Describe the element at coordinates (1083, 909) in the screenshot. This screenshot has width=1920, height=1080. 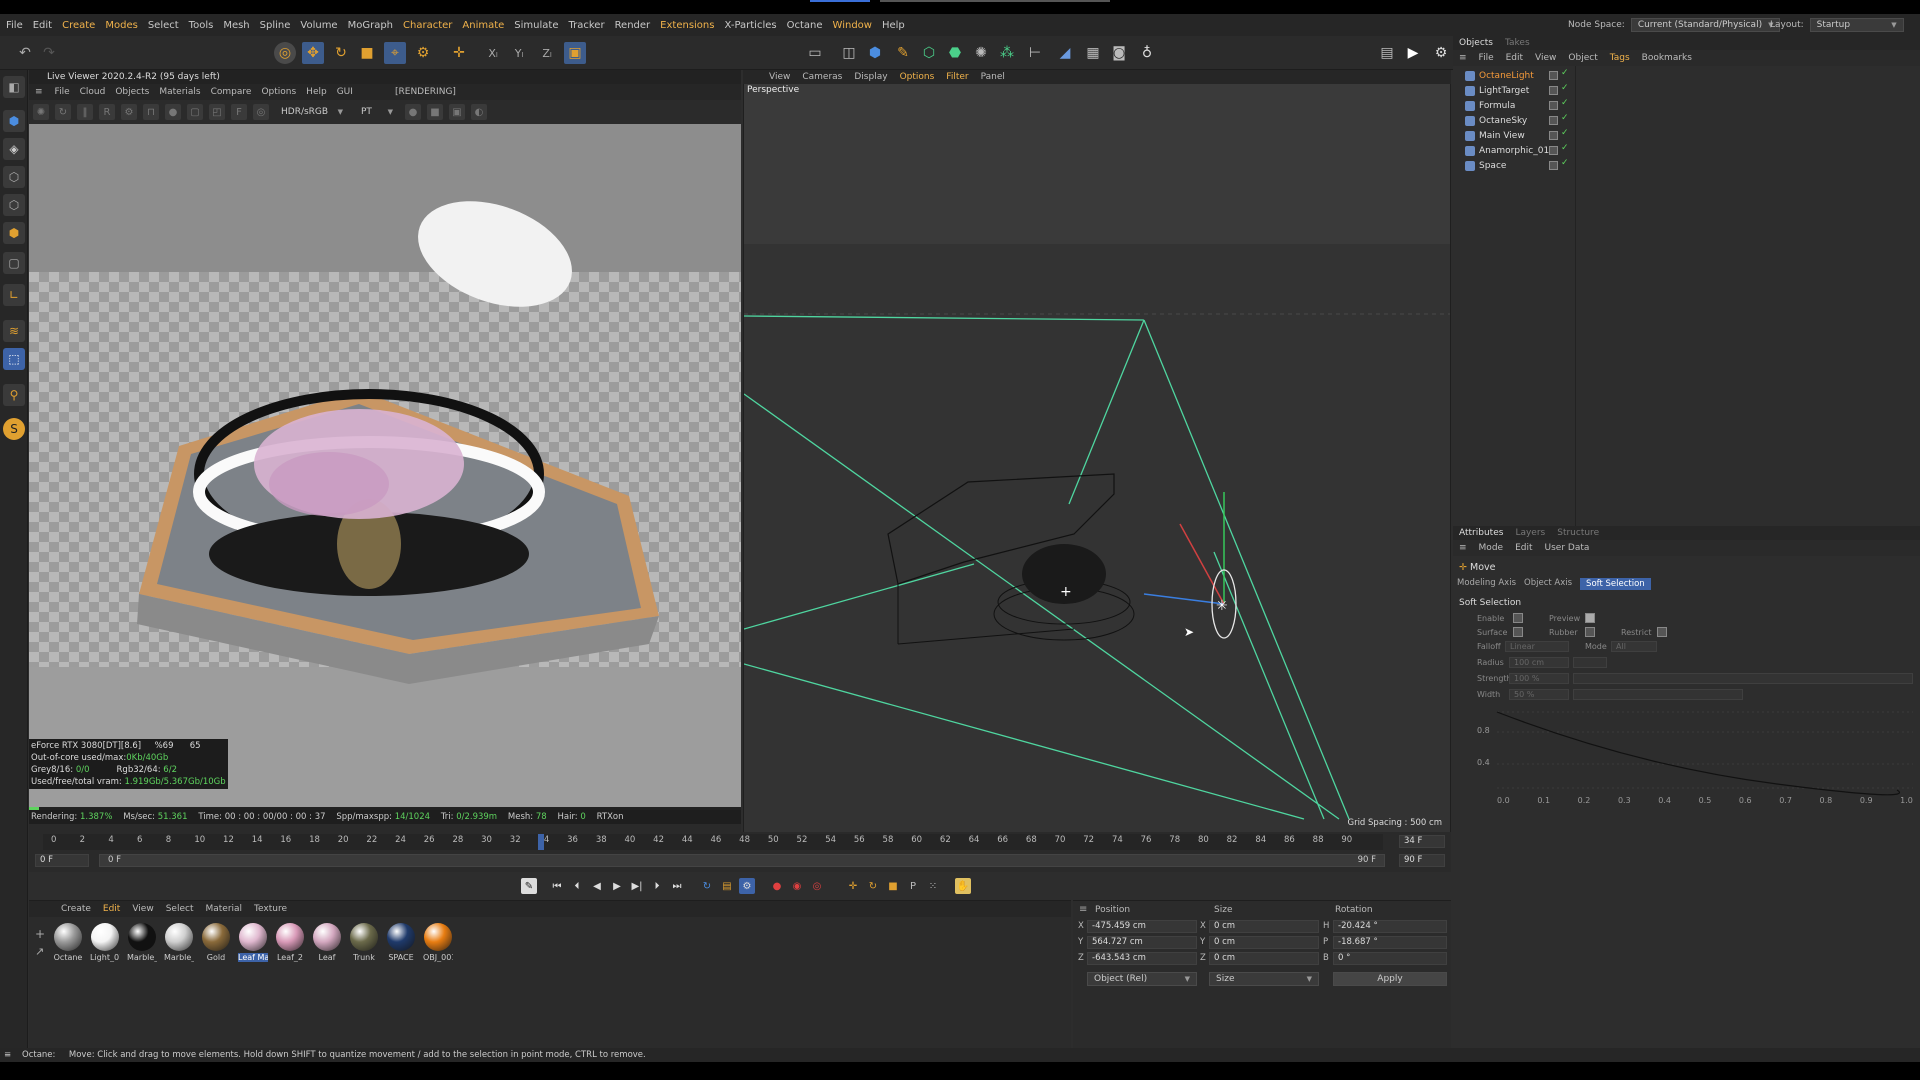
I see `coord-menu-icon: ≡` at that location.